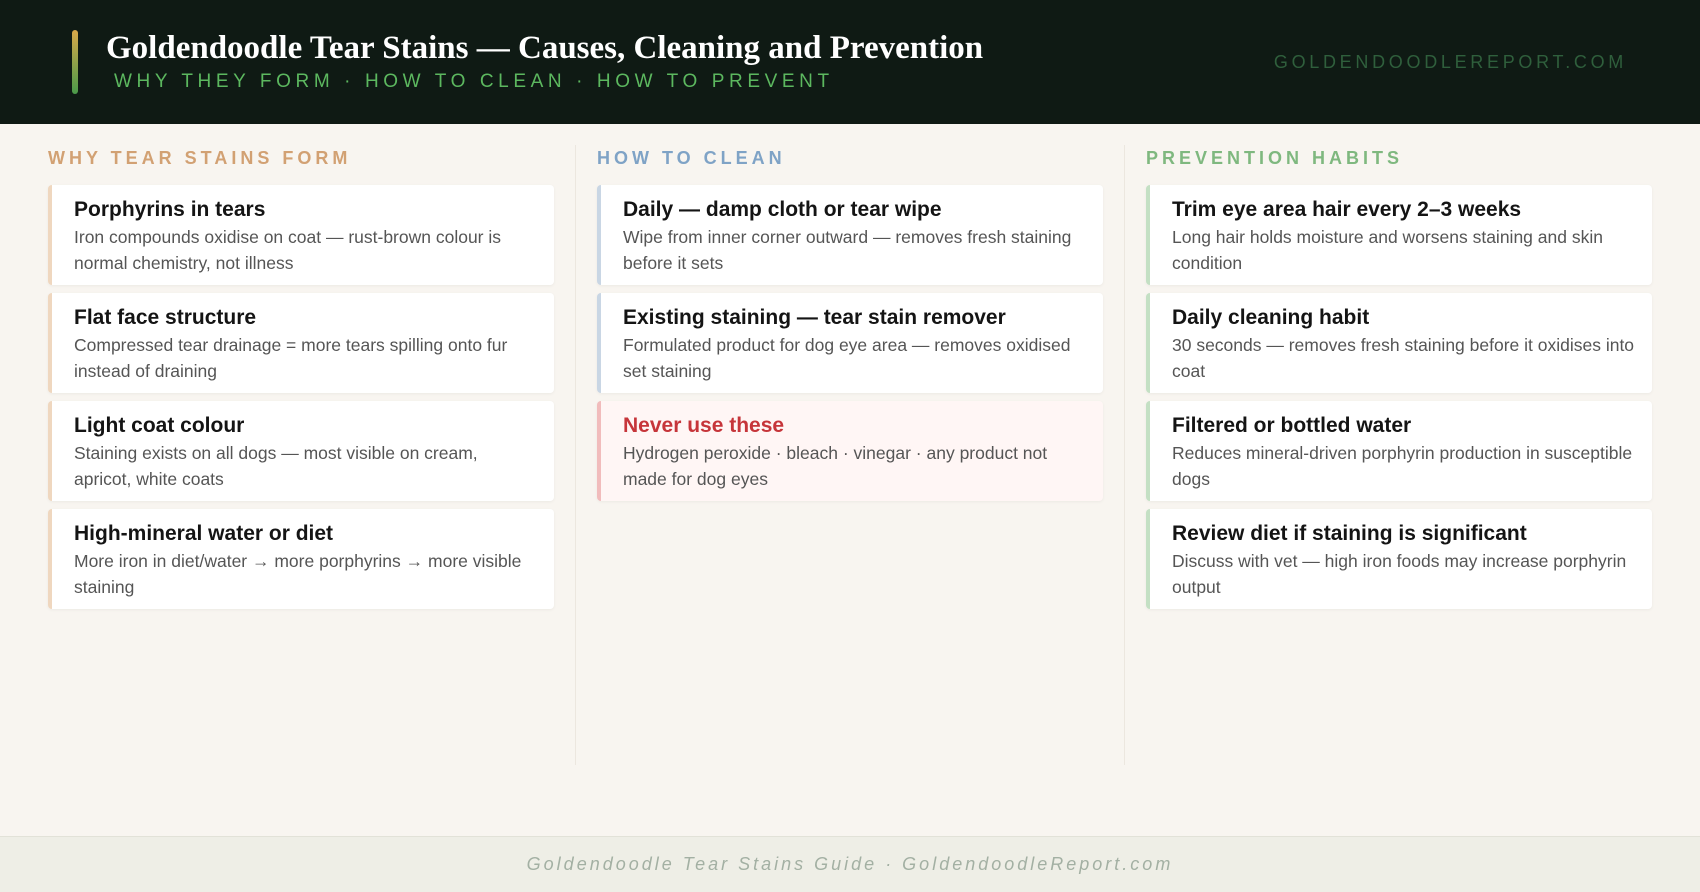 The width and height of the screenshot is (1700, 892). What do you see at coordinates (814, 317) in the screenshot?
I see `card-title: Existing staining — tear stain remover` at bounding box center [814, 317].